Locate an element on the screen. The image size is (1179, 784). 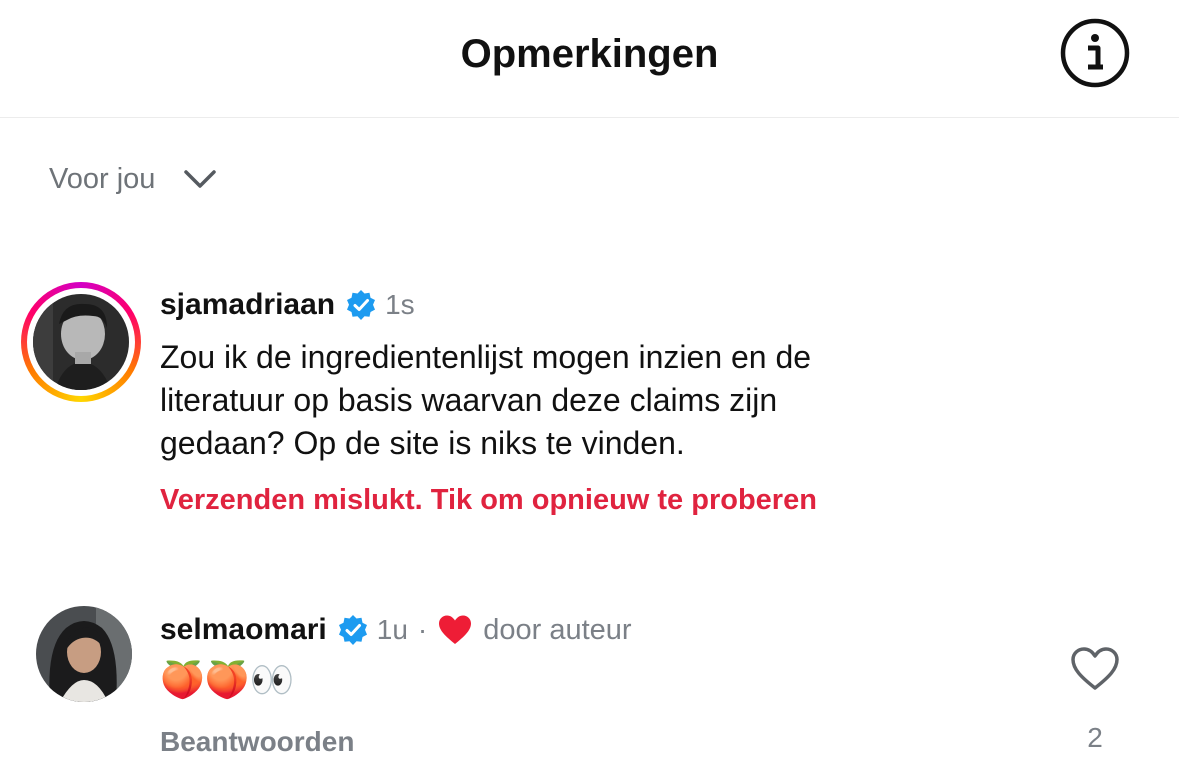
liked-by-author-label: door auteur is located at coordinates (557, 629).